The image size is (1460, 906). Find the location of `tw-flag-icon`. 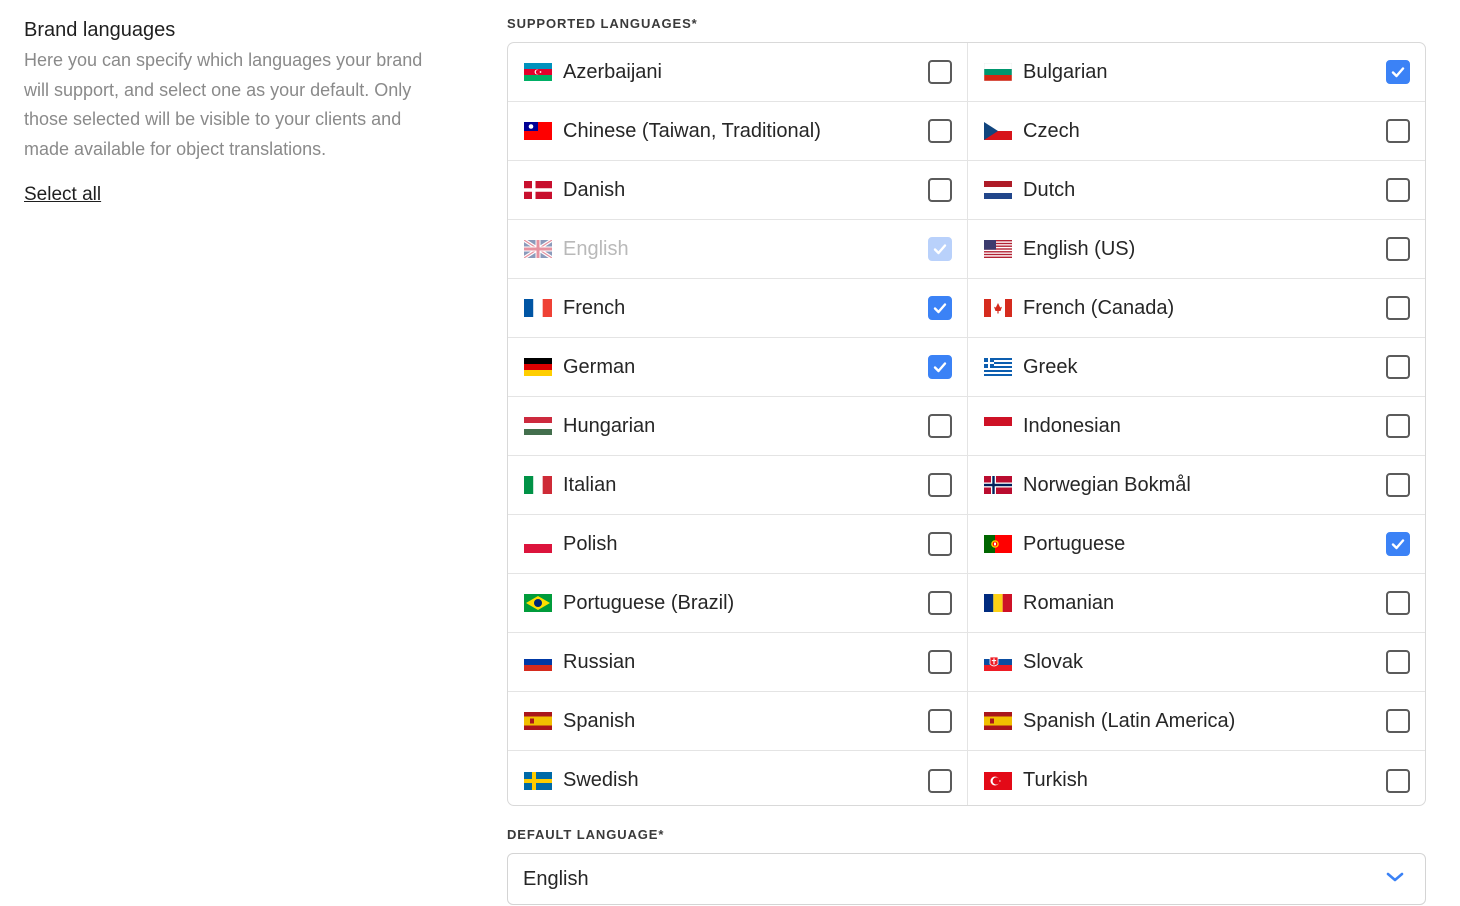

tw-flag-icon is located at coordinates (538, 131).